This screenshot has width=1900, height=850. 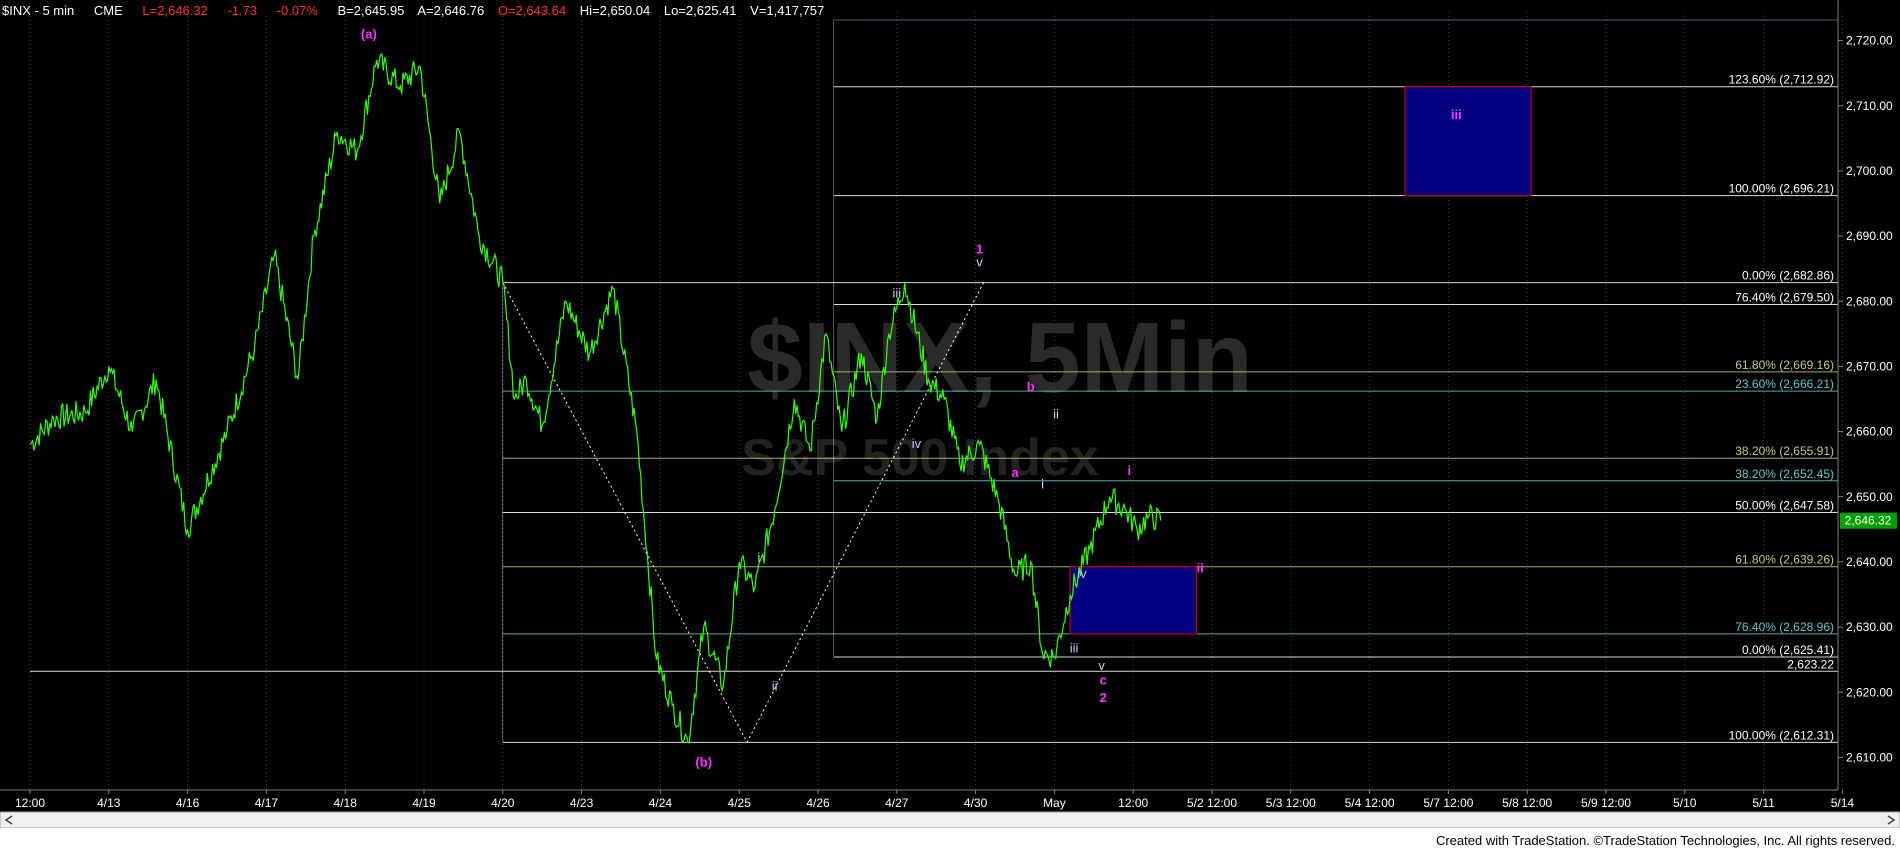 I want to click on x-tick-label: 5/9 12:00, so click(x=1606, y=803).